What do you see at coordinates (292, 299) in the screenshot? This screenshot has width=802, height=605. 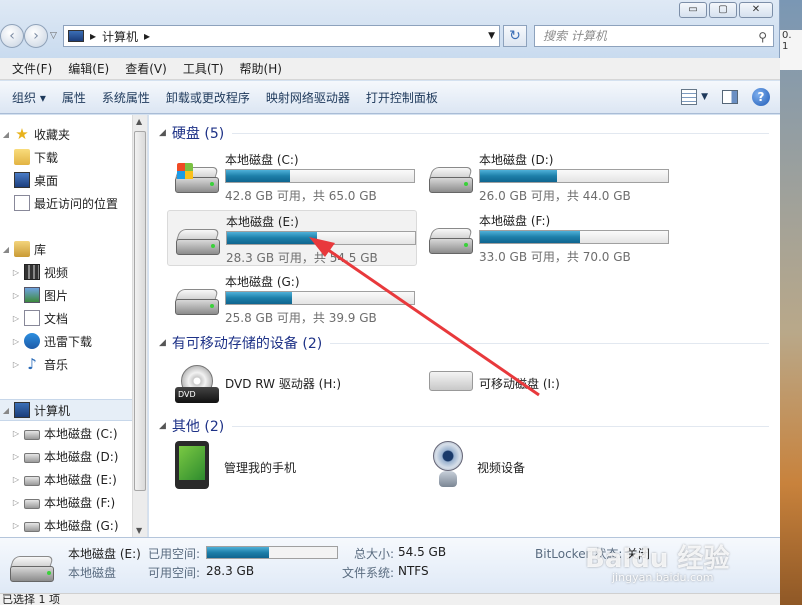 I see `drive-tile-g: 本地磁盘 (G:) 25.8 GB 可用，共 39.9 GB` at bounding box center [292, 299].